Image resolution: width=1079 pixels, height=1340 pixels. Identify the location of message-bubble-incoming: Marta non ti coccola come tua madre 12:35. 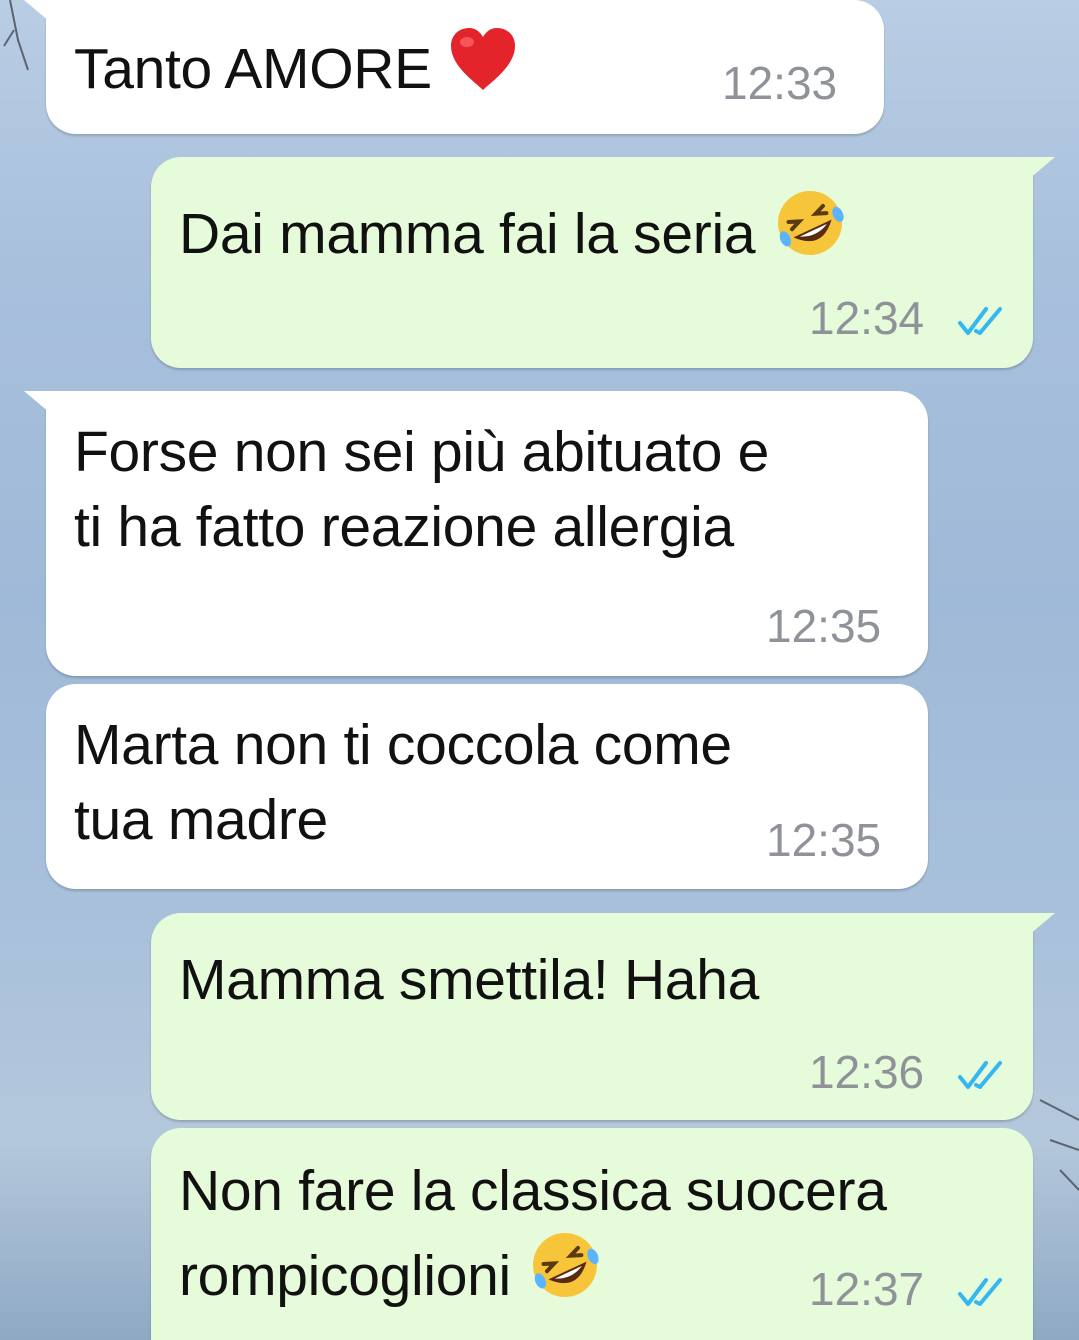
(487, 786).